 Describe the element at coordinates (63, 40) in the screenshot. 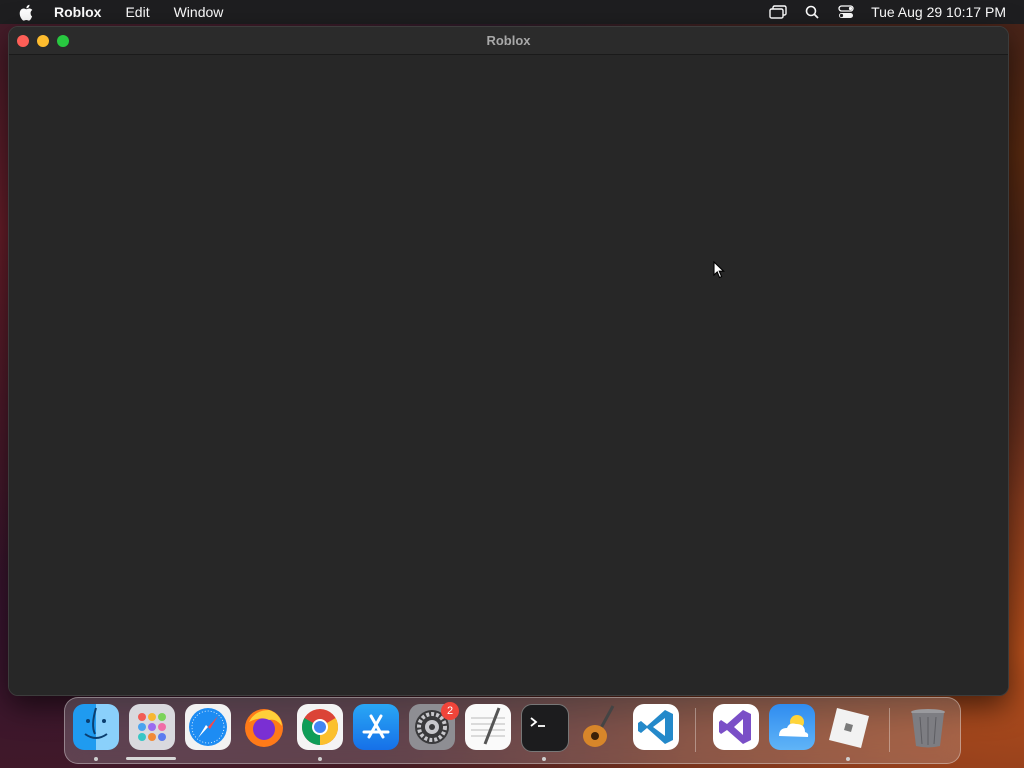

I see `zoom-button` at that location.